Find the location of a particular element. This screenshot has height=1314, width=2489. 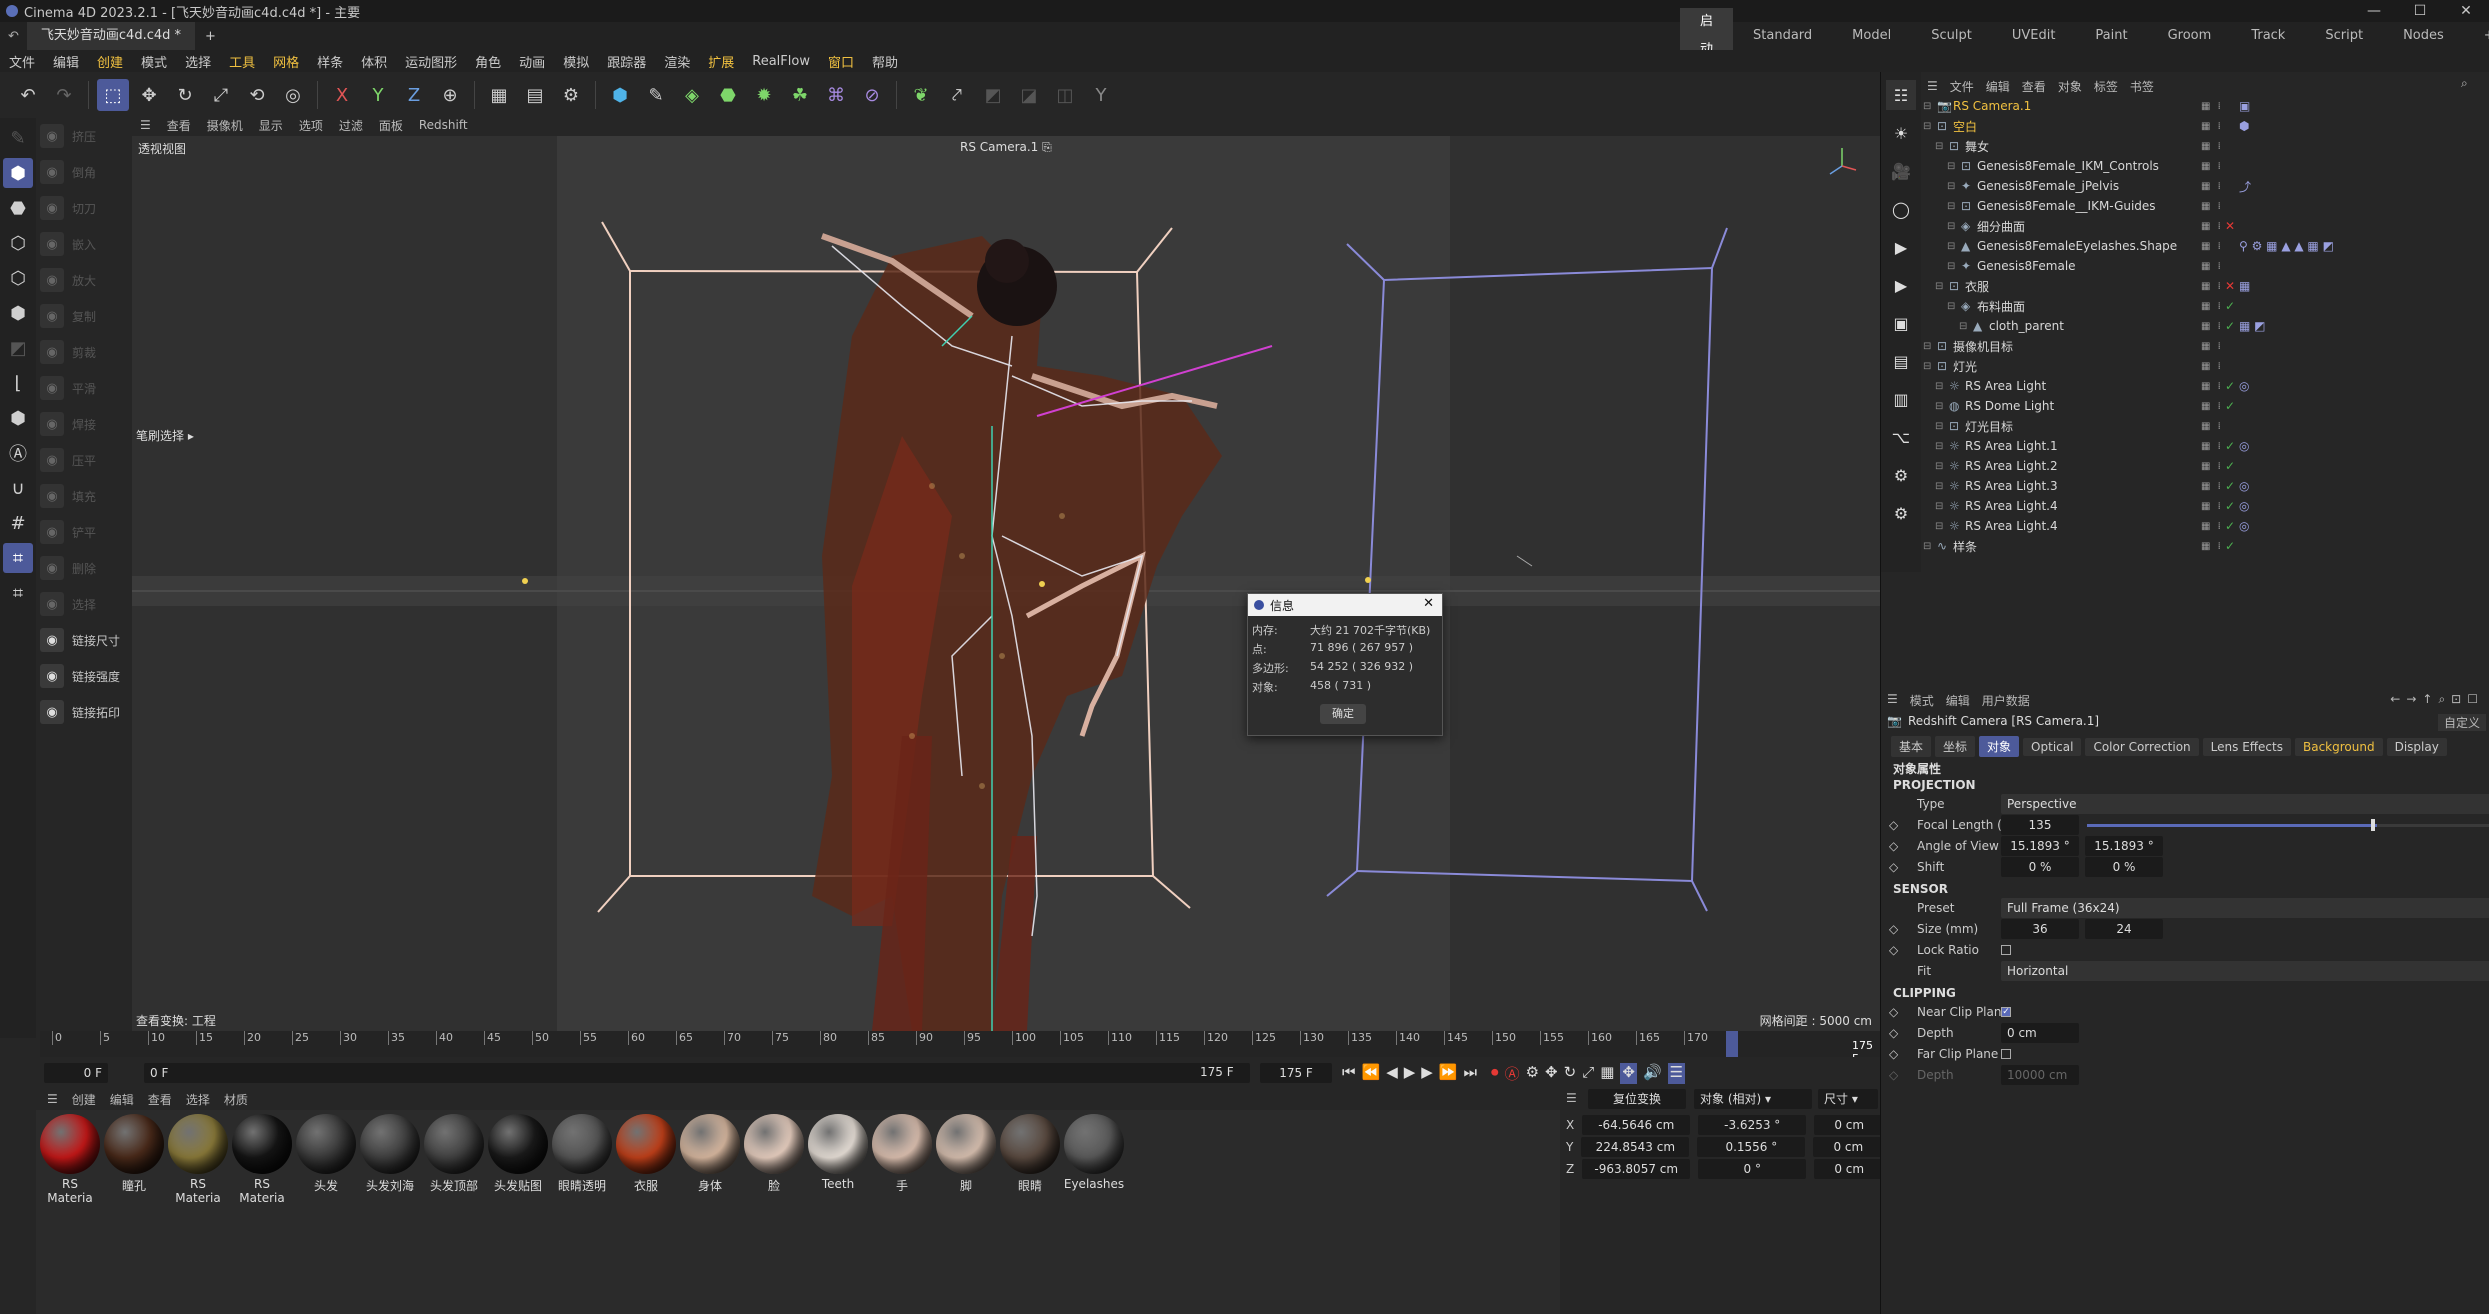

solo-icon: ⬢ is located at coordinates (18, 418).